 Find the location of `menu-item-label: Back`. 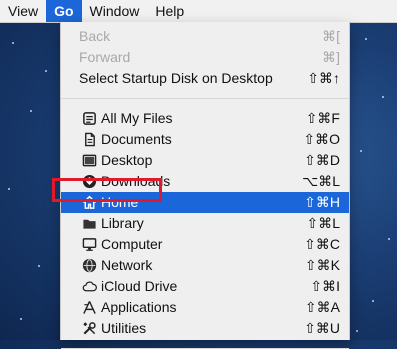

menu-item-label: Back is located at coordinates (95, 36).